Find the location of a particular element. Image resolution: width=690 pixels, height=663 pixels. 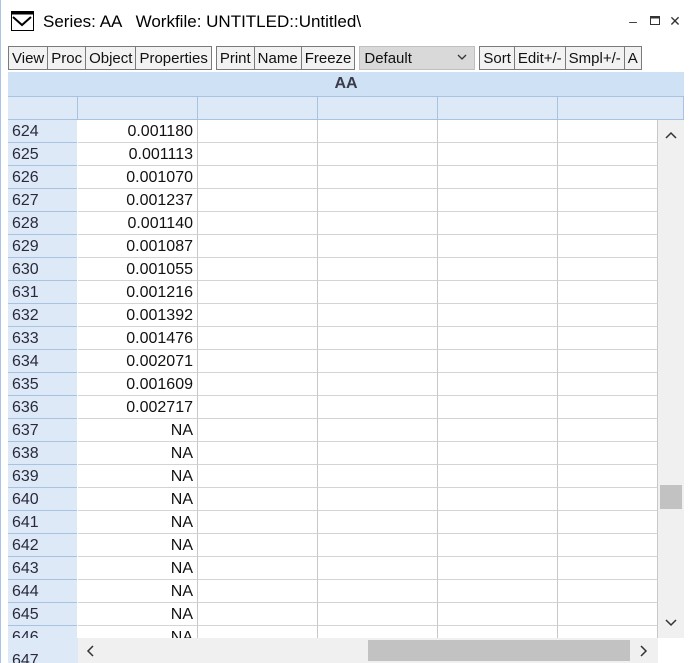

object-button: Object is located at coordinates (110, 58).